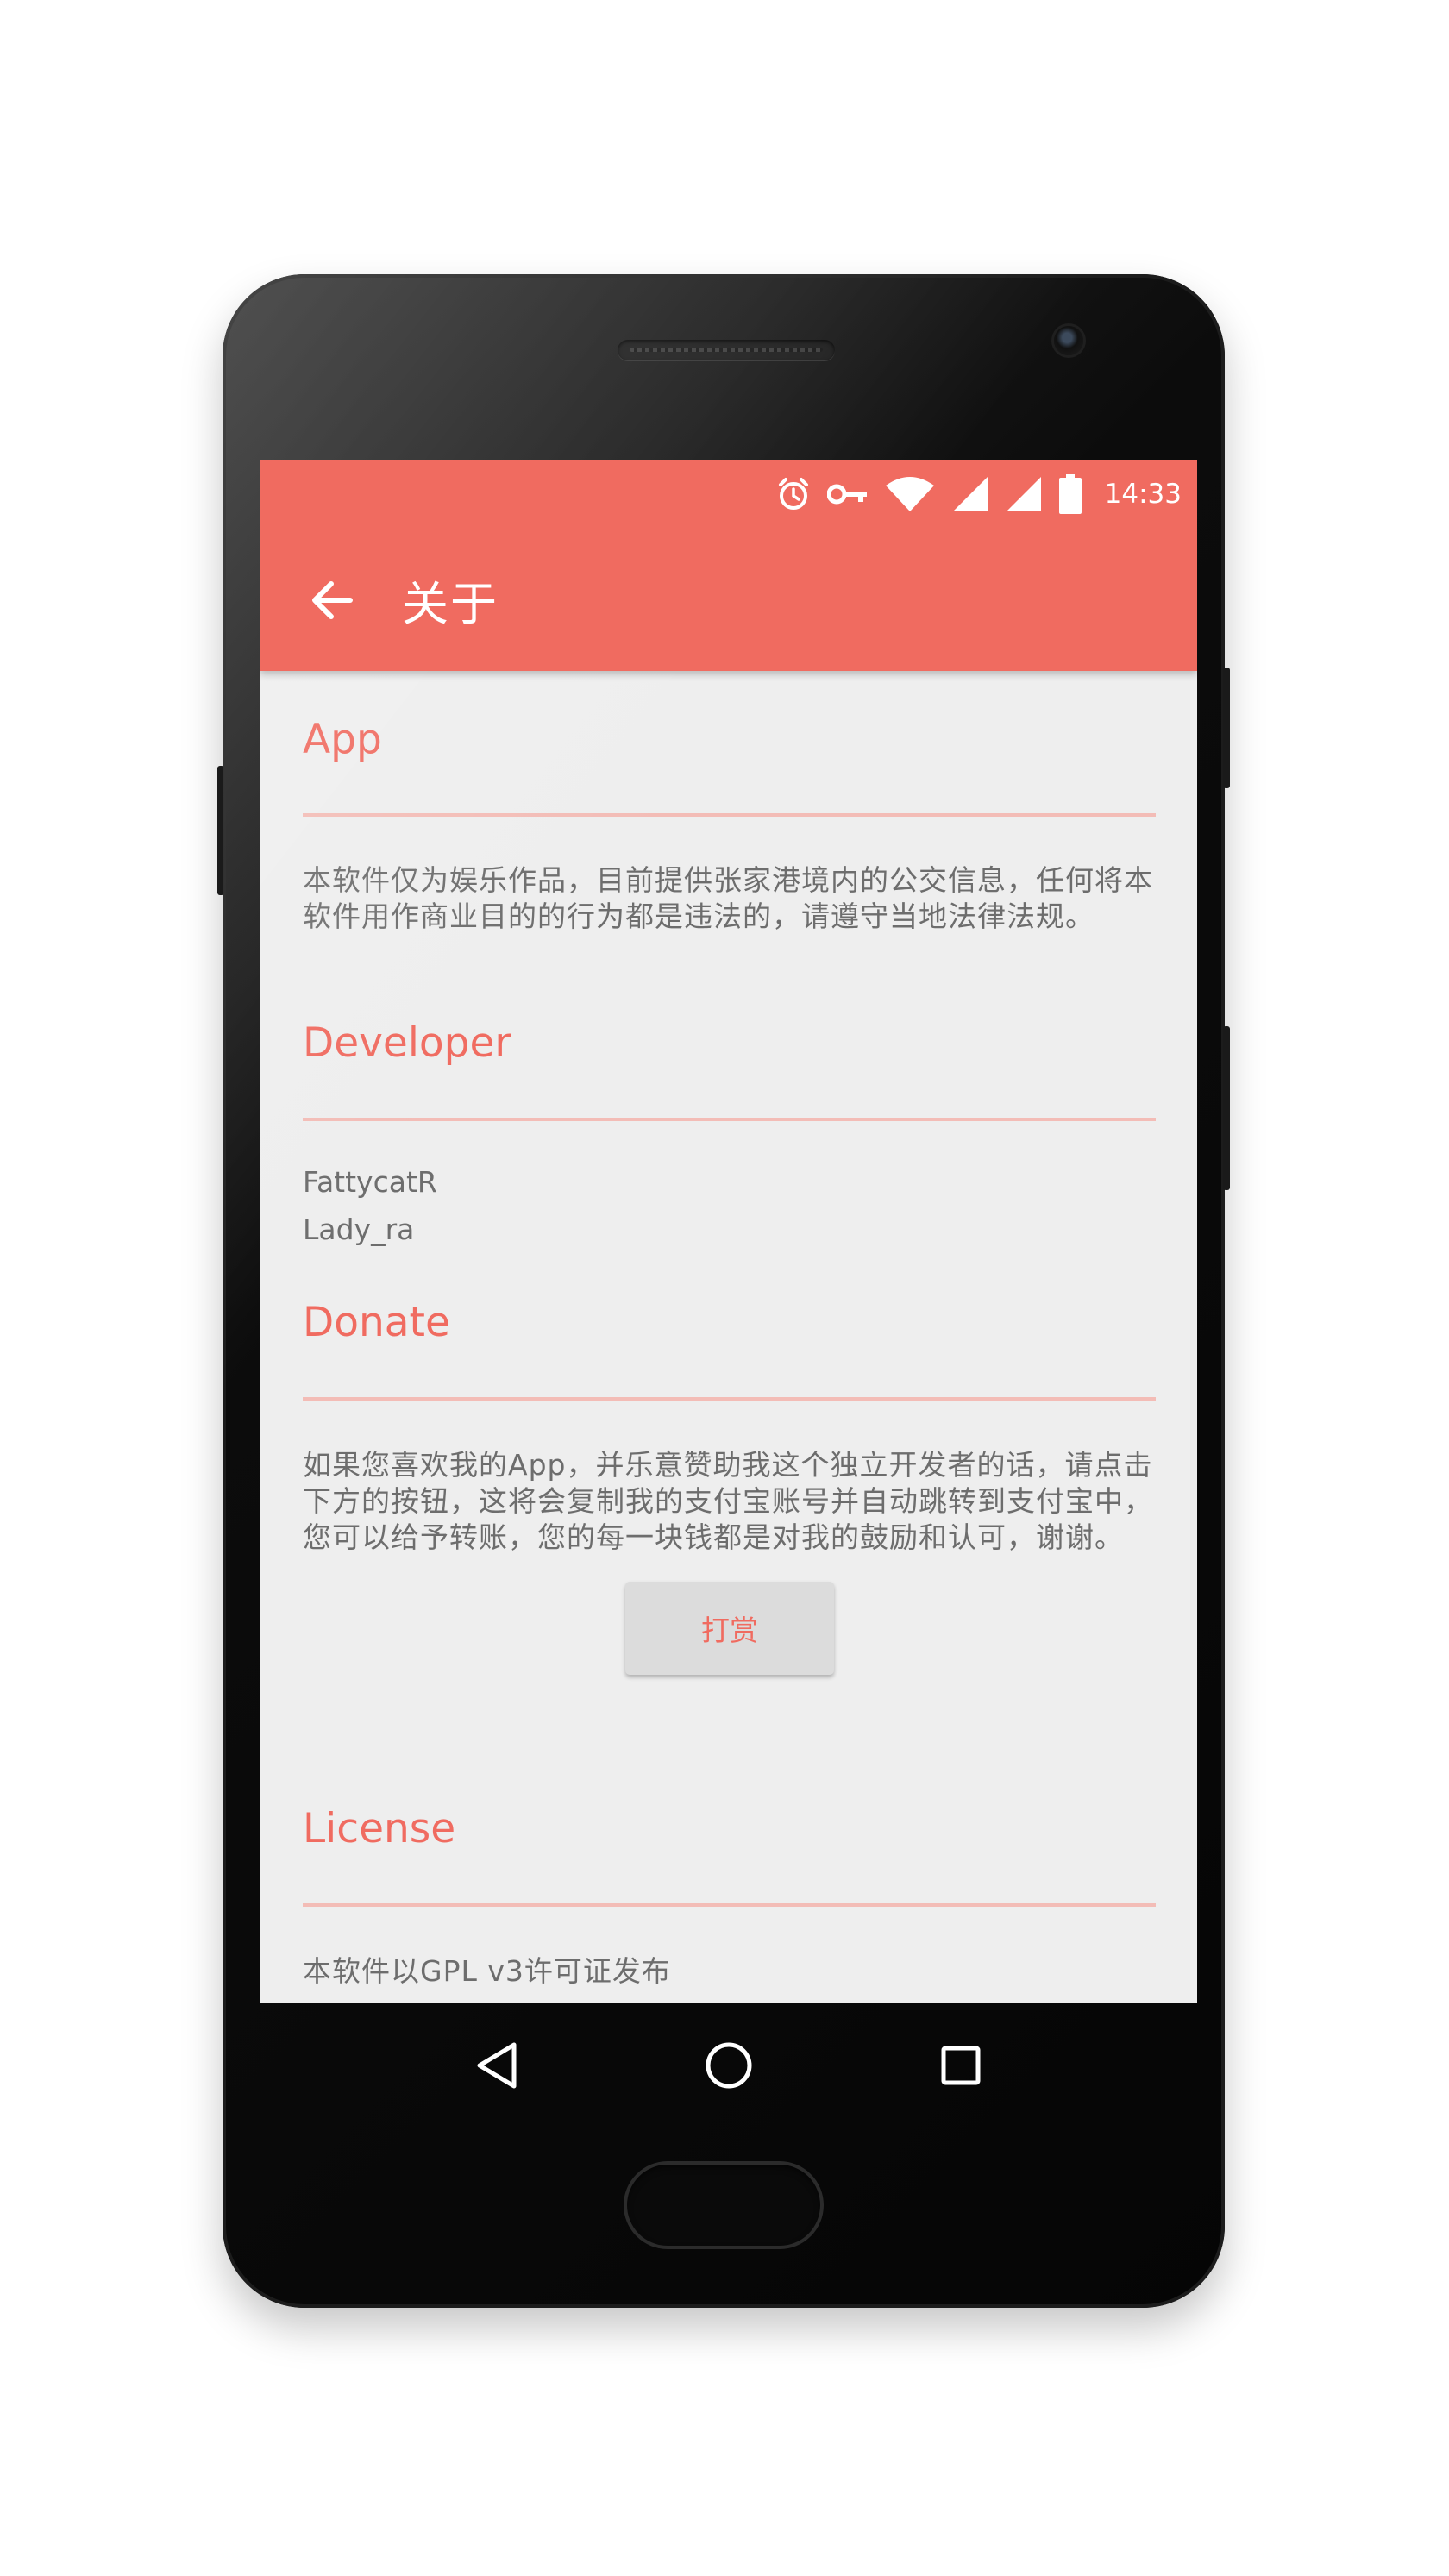  I want to click on home-key, so click(724, 2205).